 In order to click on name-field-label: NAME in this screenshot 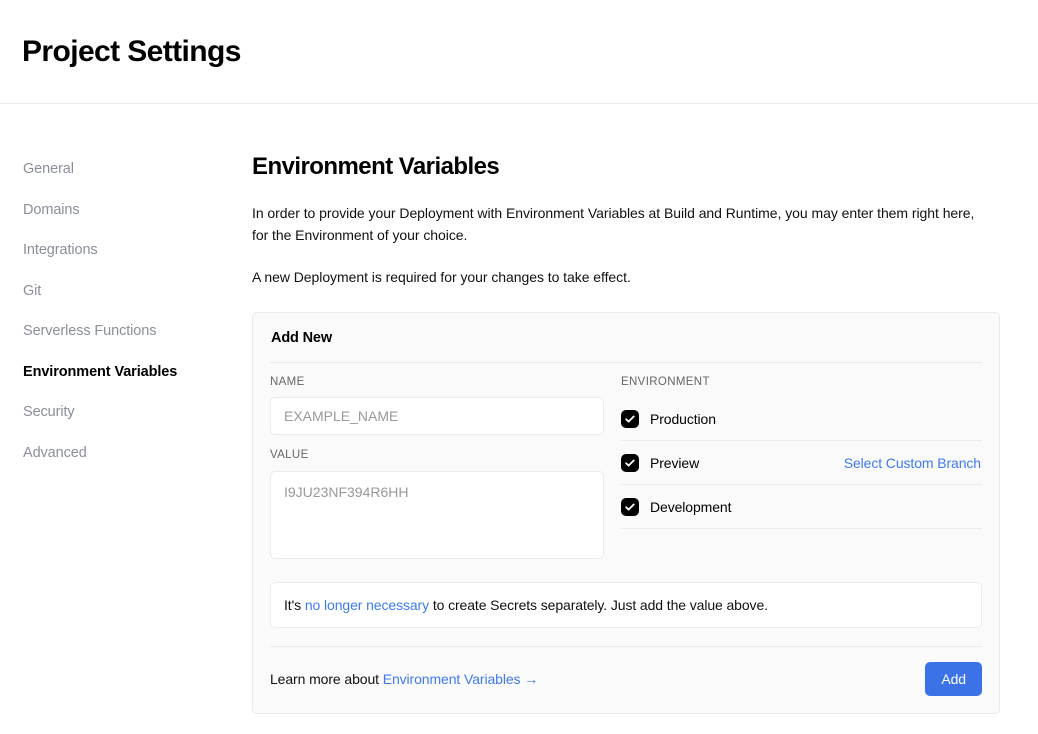, I will do `click(287, 381)`.